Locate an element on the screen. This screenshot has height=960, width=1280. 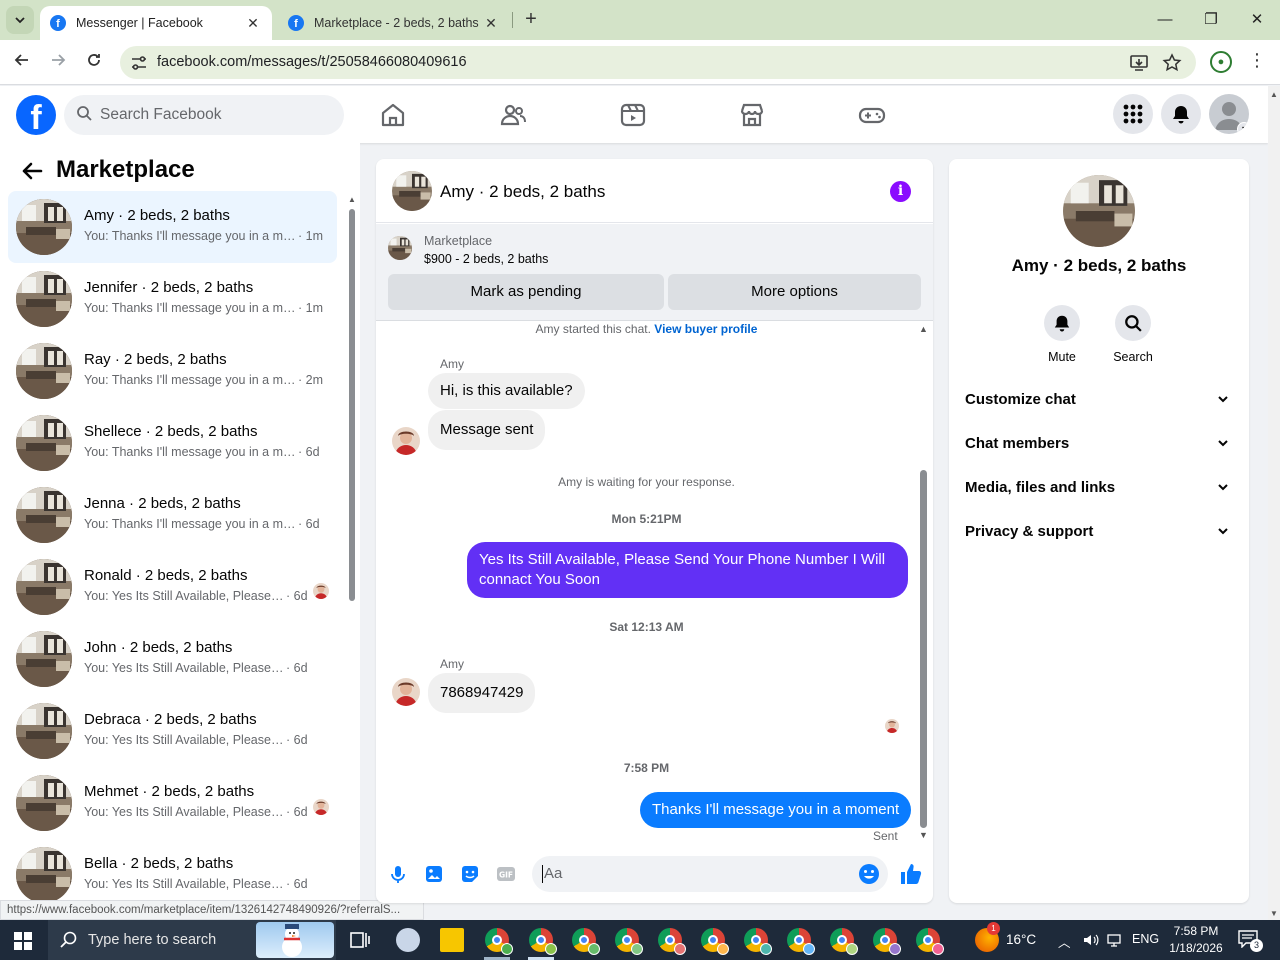
restore-button: ❐ is located at coordinates (1211, 20).